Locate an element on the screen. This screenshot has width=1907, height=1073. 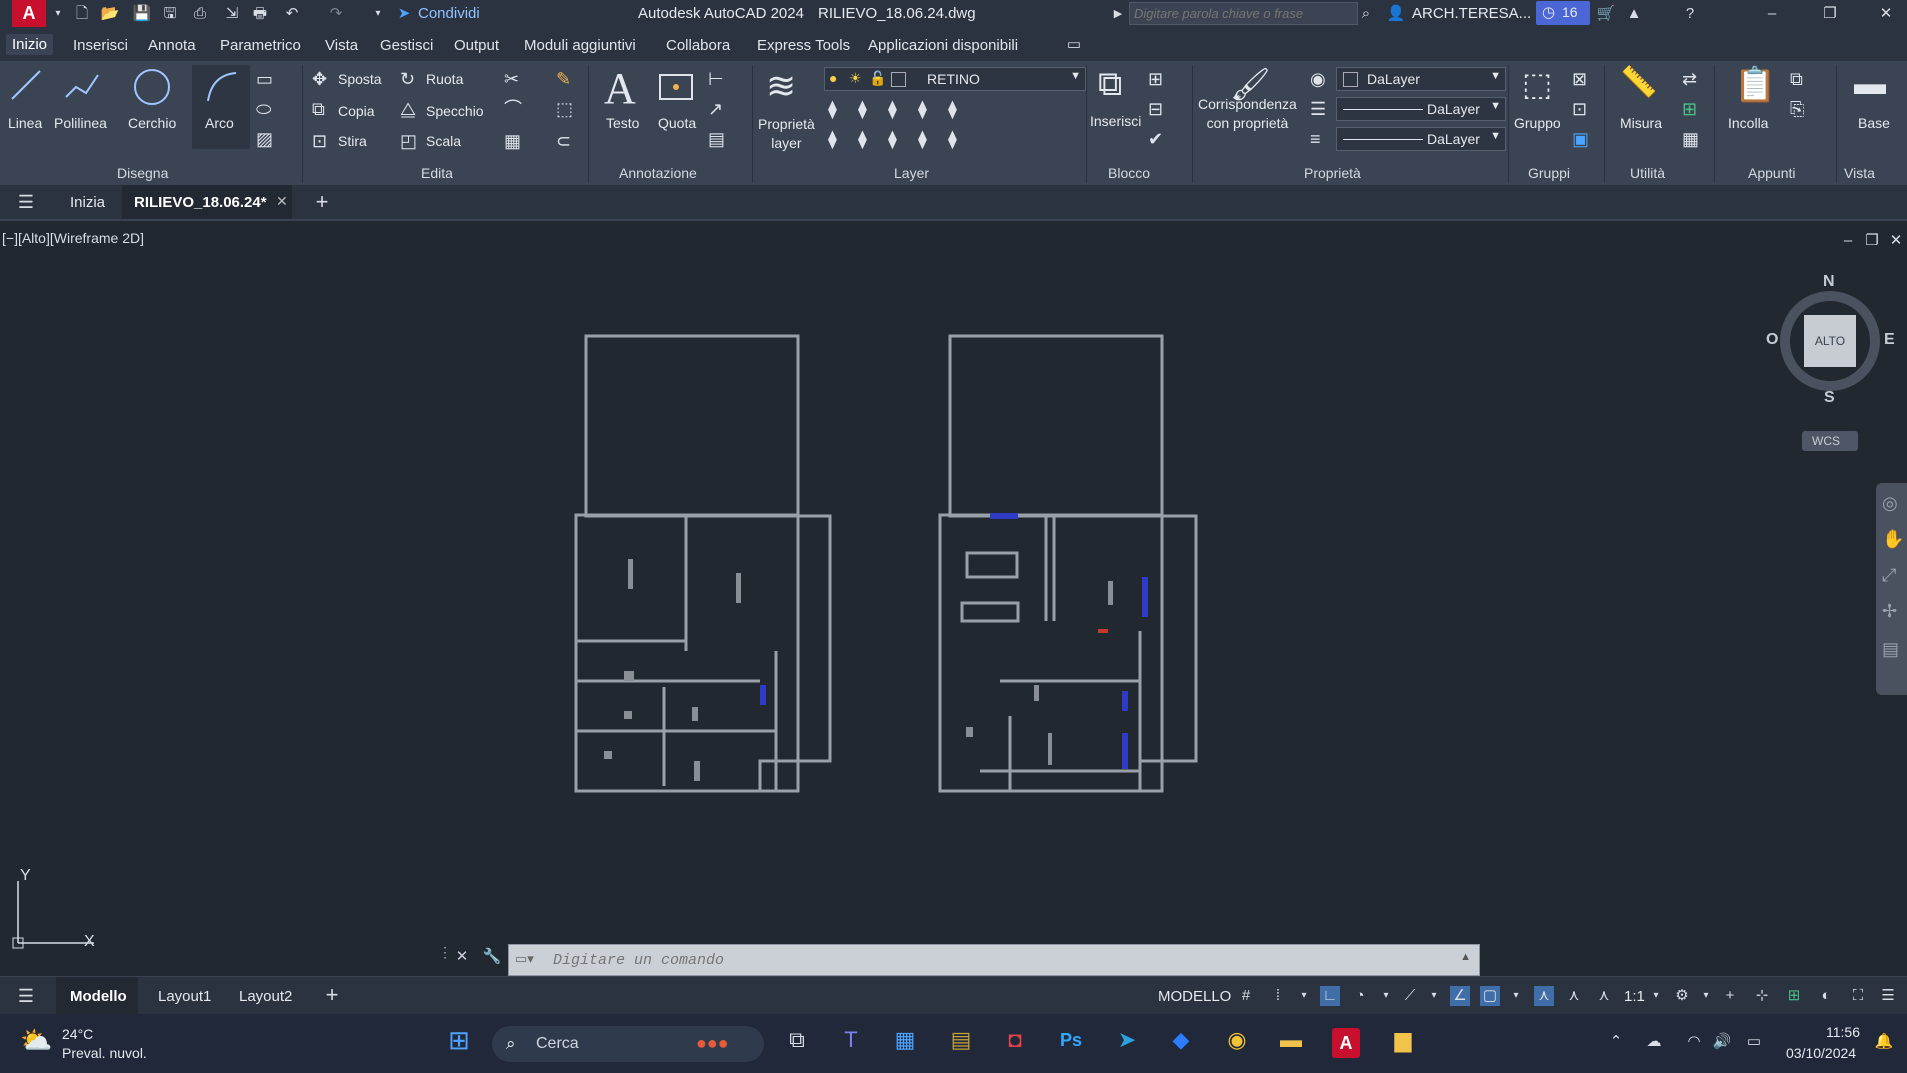
calculator-icon: ▦ is located at coordinates (1690, 139).